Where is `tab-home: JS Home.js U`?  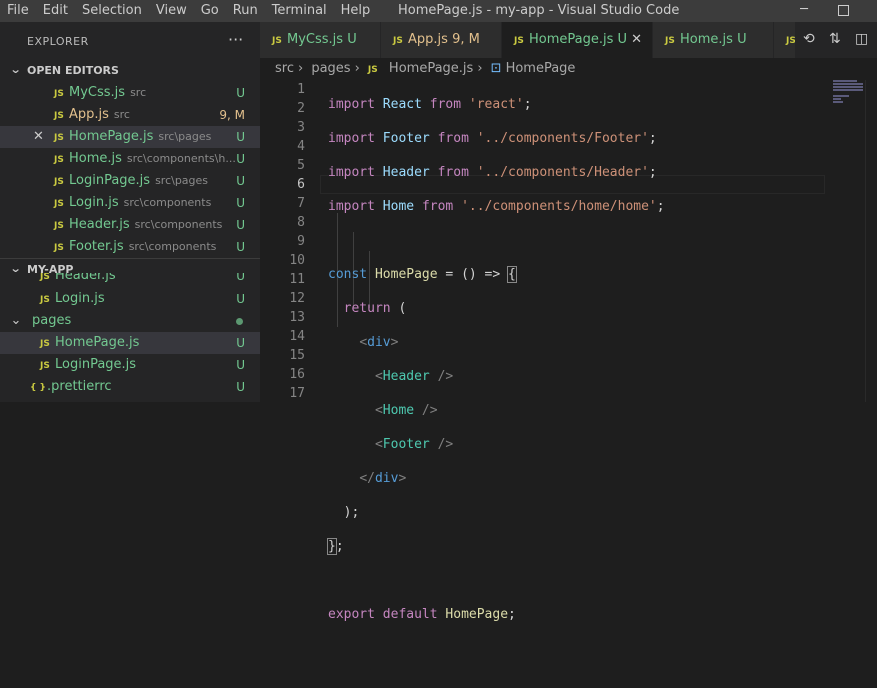
tab-home: JS Home.js U is located at coordinates (713, 40).